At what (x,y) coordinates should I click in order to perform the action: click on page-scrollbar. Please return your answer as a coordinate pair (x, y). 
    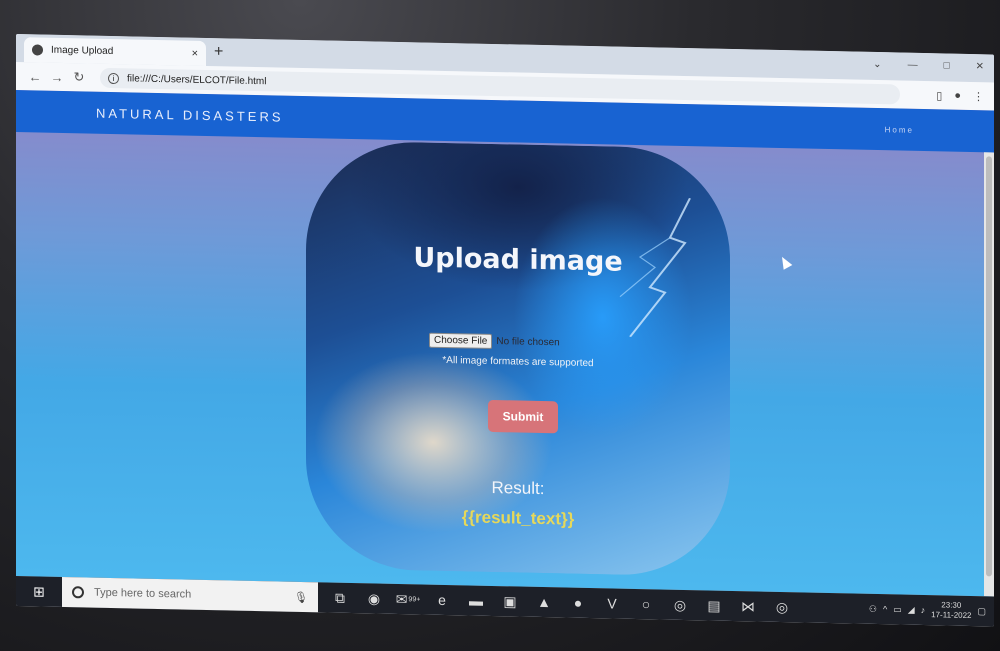
    Looking at the image, I should click on (989, 374).